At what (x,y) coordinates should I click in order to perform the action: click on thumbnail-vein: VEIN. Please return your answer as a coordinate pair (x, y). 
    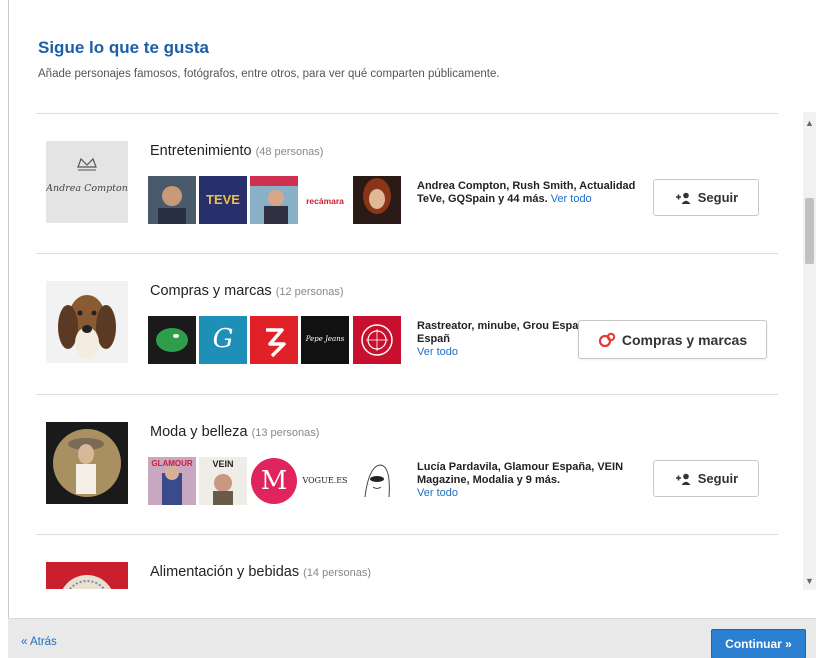
    Looking at the image, I should click on (223, 481).